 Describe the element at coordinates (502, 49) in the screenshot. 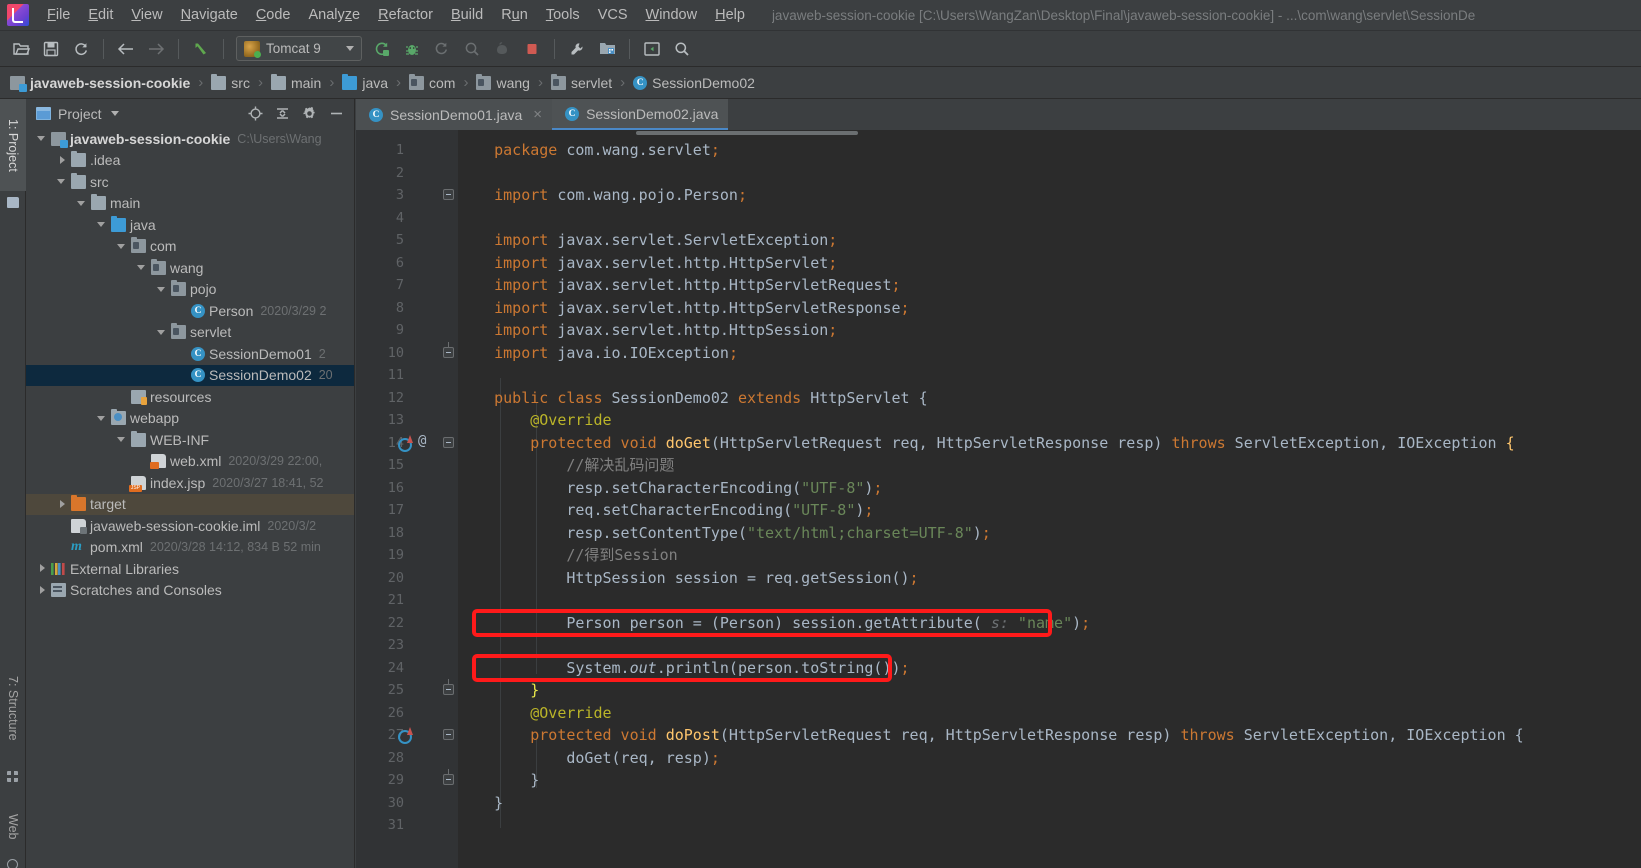

I see `attach-debugger-icon` at that location.